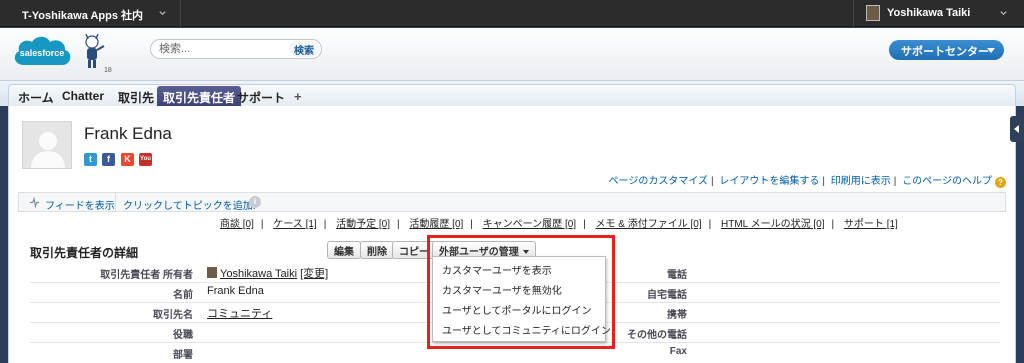 The width and height of the screenshot is (1024, 363). I want to click on tab-support: サポート, so click(261, 96).